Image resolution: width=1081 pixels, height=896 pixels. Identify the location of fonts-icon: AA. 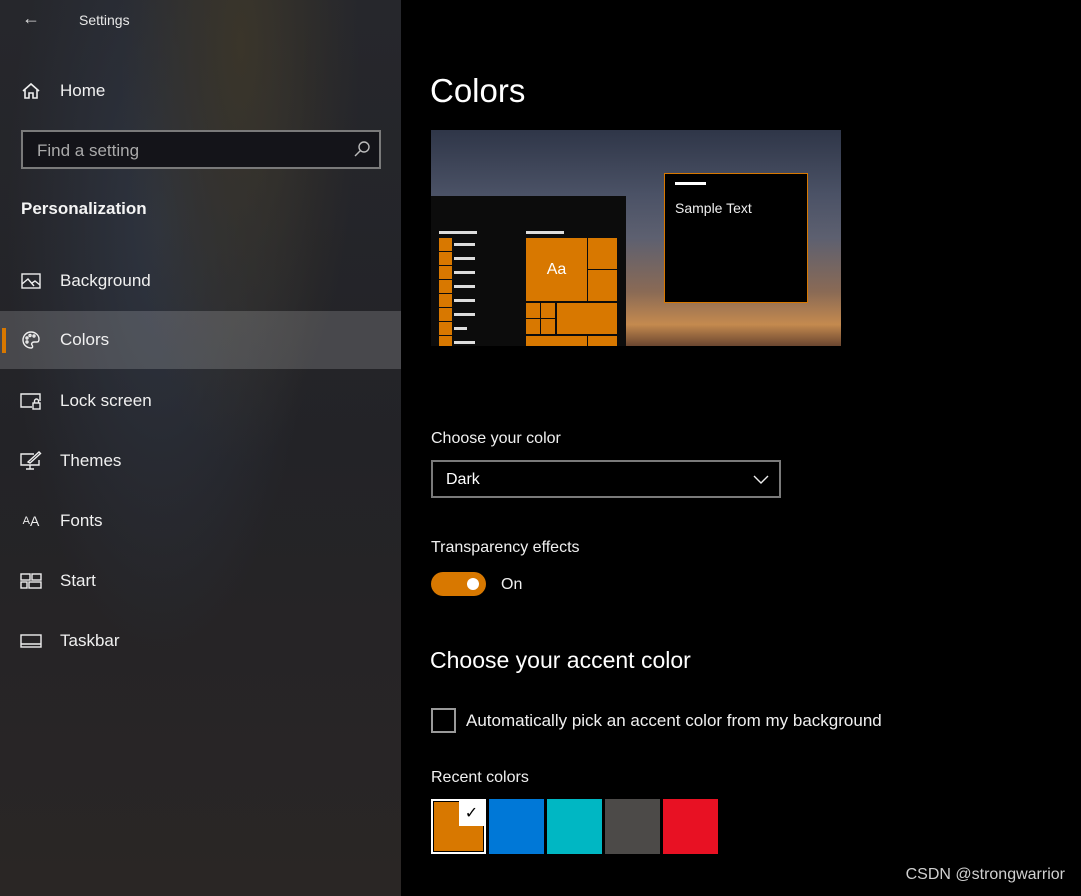
(31, 521).